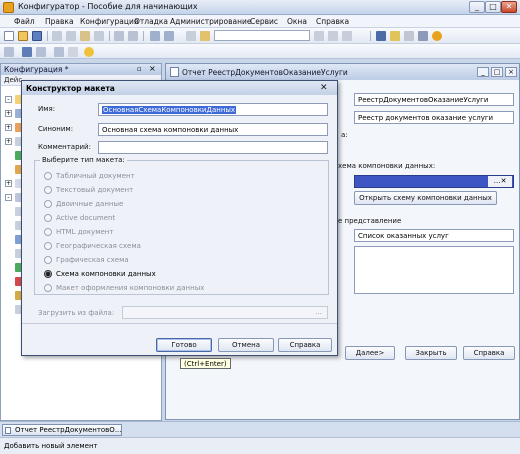 The image size is (520, 454). I want to click on status-text: Добавить новый элемент, so click(51, 446).